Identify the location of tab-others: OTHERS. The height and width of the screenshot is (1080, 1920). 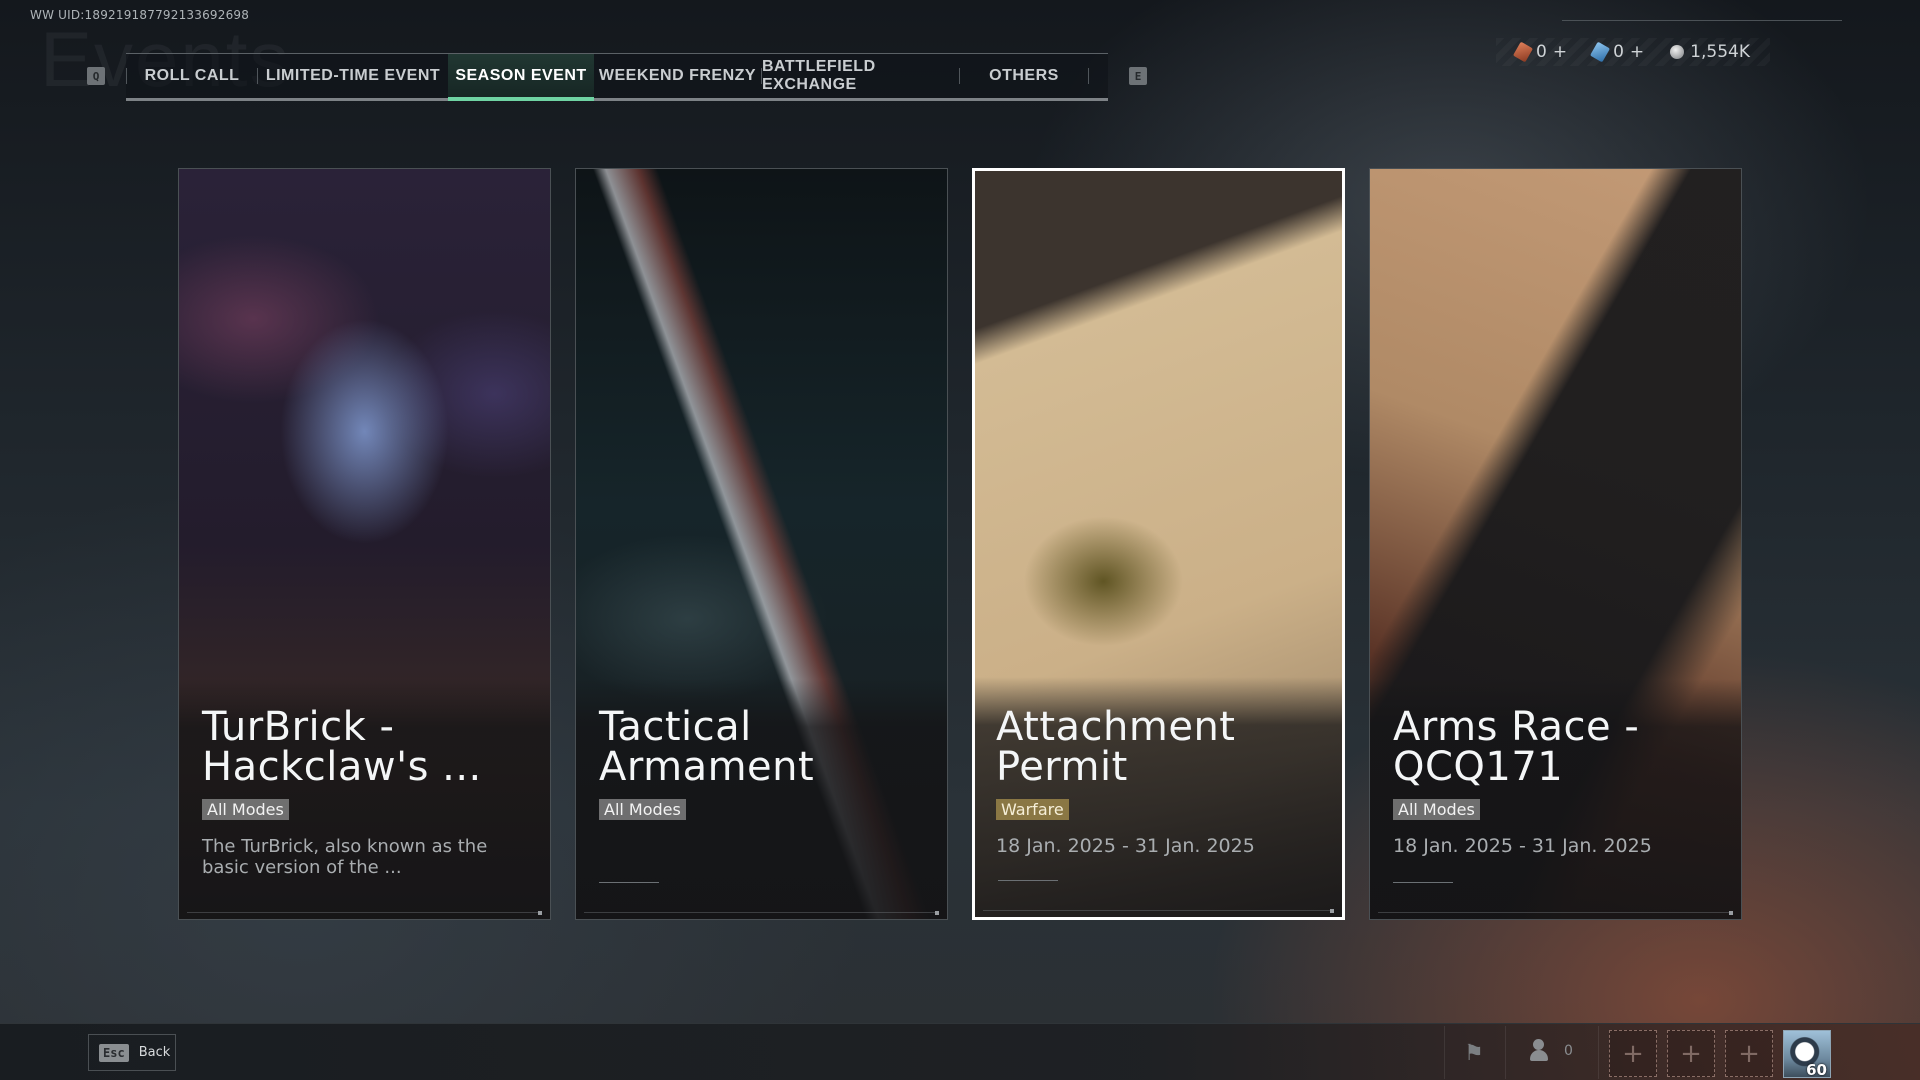
(1024, 76).